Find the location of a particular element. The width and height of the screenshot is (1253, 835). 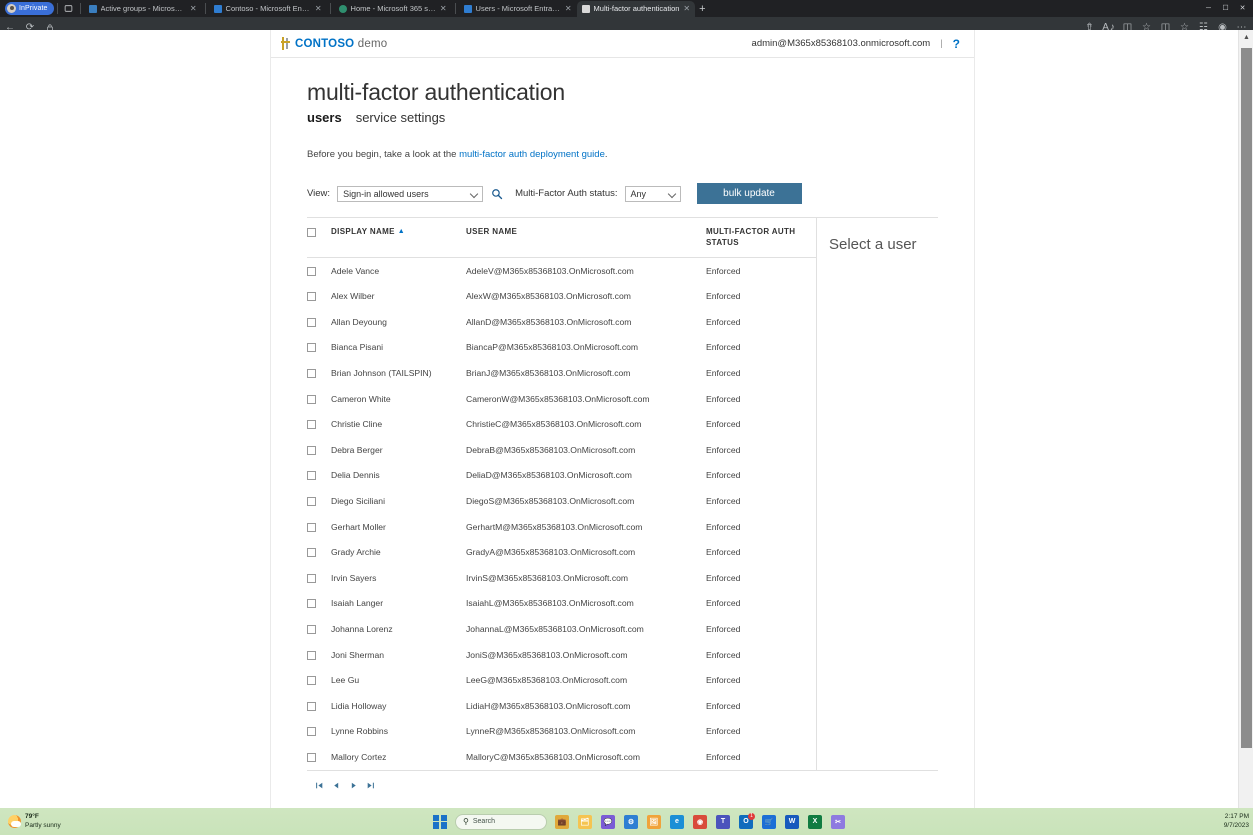

search-icon is located at coordinates (497, 194).